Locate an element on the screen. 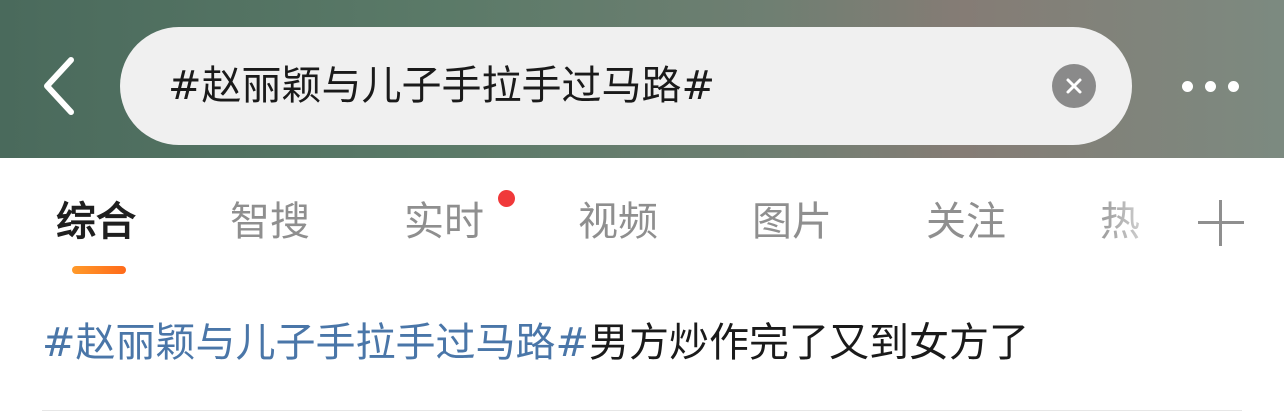 This screenshot has height=418, width=1284. realtime-notification-dot is located at coordinates (506, 198).